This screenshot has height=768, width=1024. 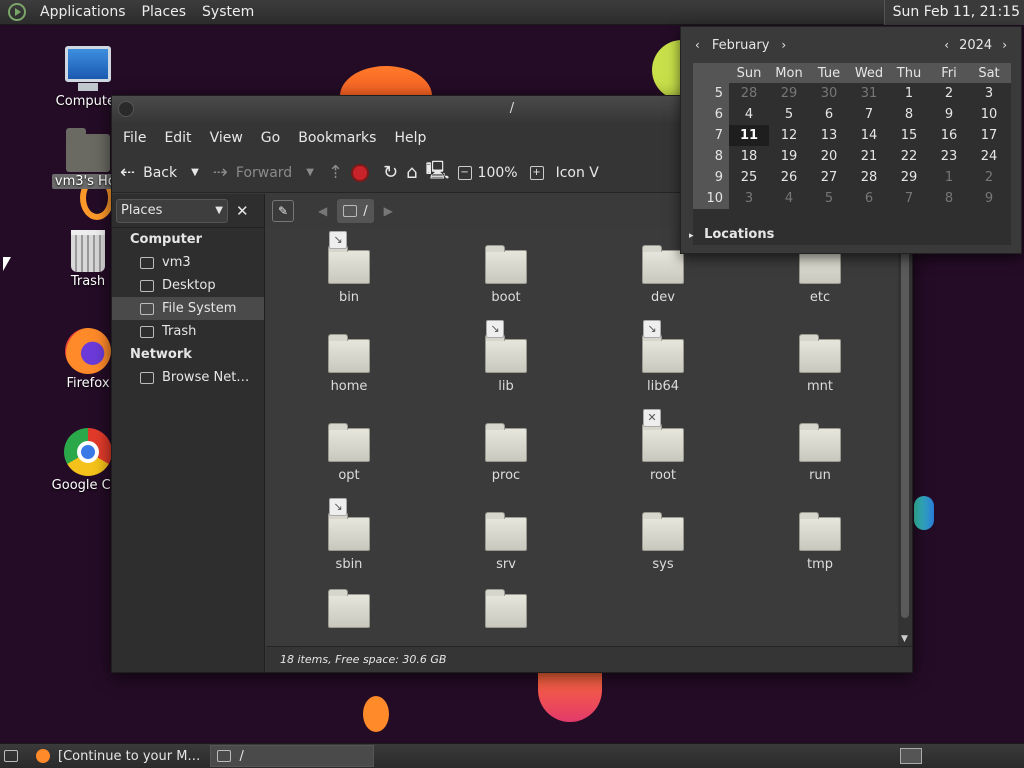 I want to click on breadcrumb: /, so click(x=355, y=211).